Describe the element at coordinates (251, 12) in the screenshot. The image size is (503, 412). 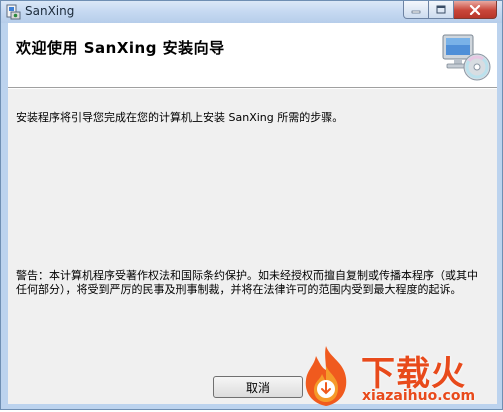
I see `title-bar: SanXing` at that location.